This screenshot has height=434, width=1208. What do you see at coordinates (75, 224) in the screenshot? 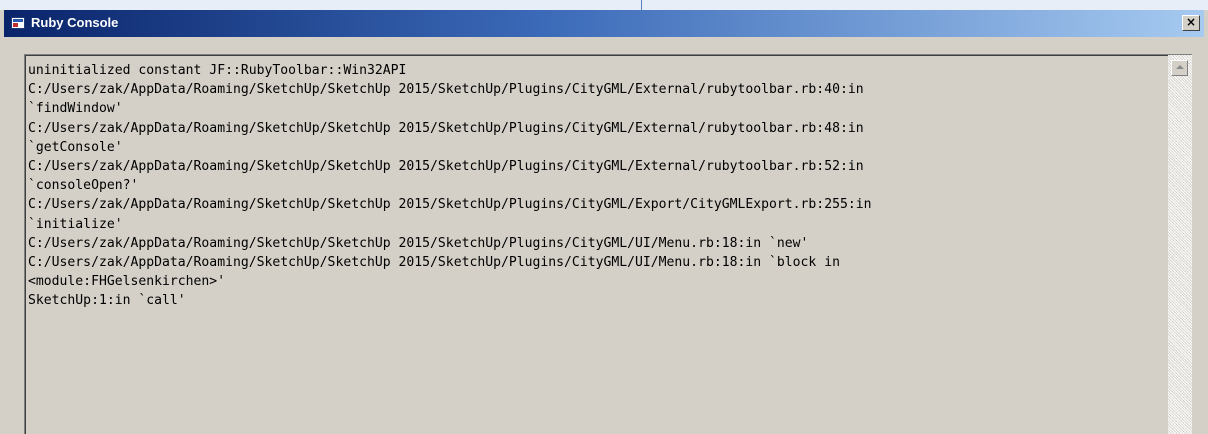
I see `console-line: `initialize'` at bounding box center [75, 224].